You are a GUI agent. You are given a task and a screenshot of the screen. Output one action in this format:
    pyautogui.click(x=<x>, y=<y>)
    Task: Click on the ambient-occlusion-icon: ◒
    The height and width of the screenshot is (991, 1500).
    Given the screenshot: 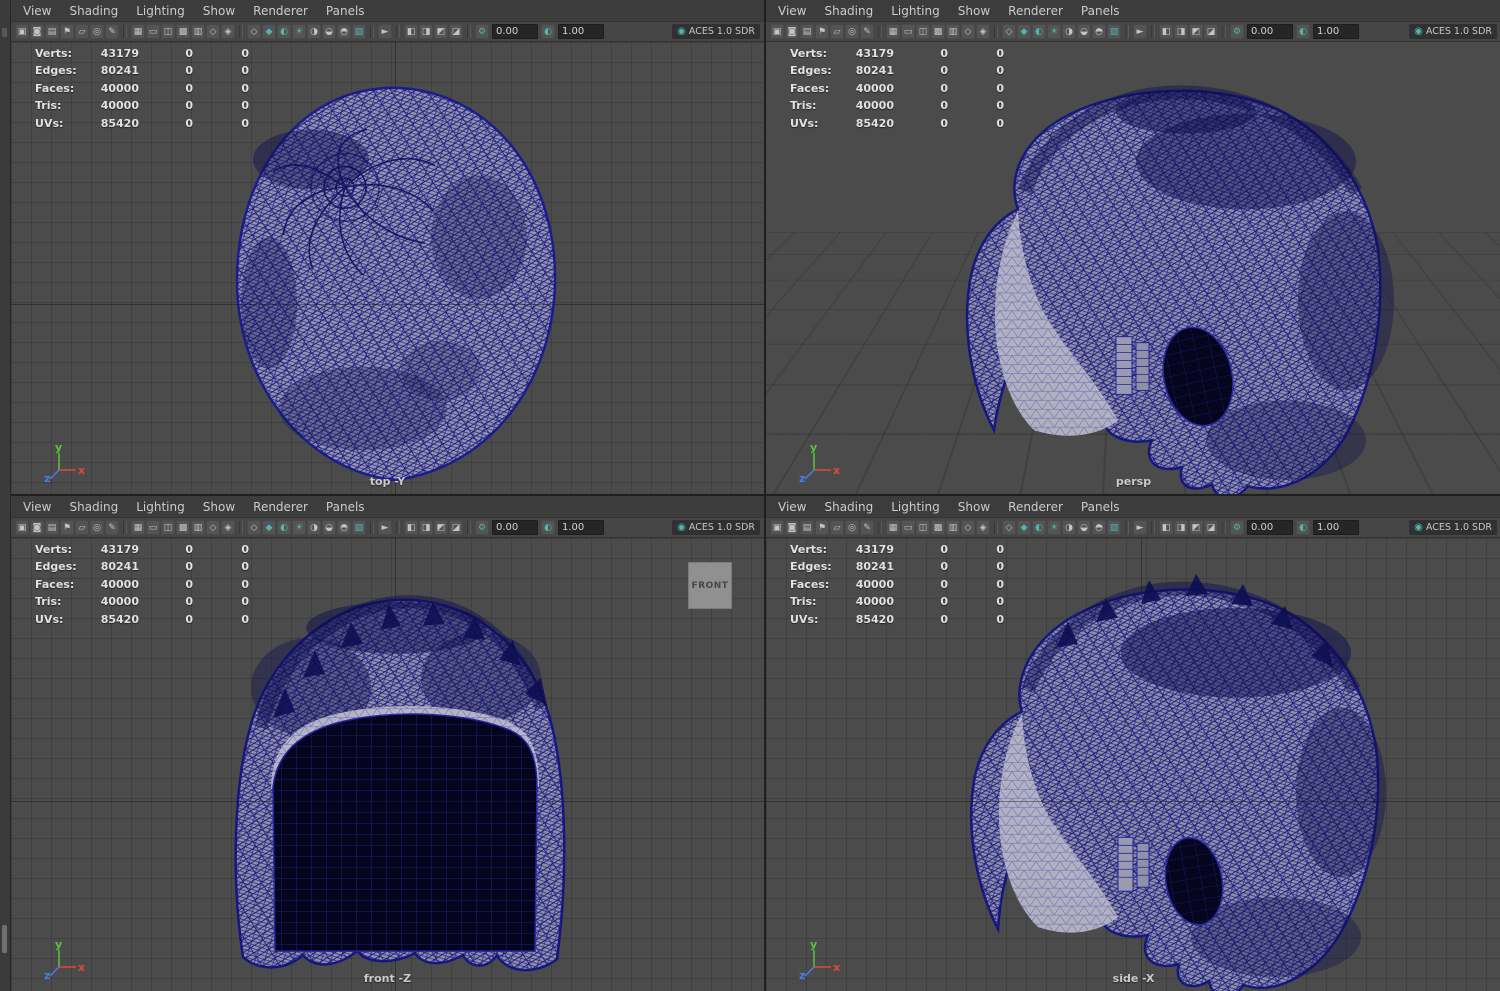 What is the action you would take?
    pyautogui.click(x=329, y=31)
    